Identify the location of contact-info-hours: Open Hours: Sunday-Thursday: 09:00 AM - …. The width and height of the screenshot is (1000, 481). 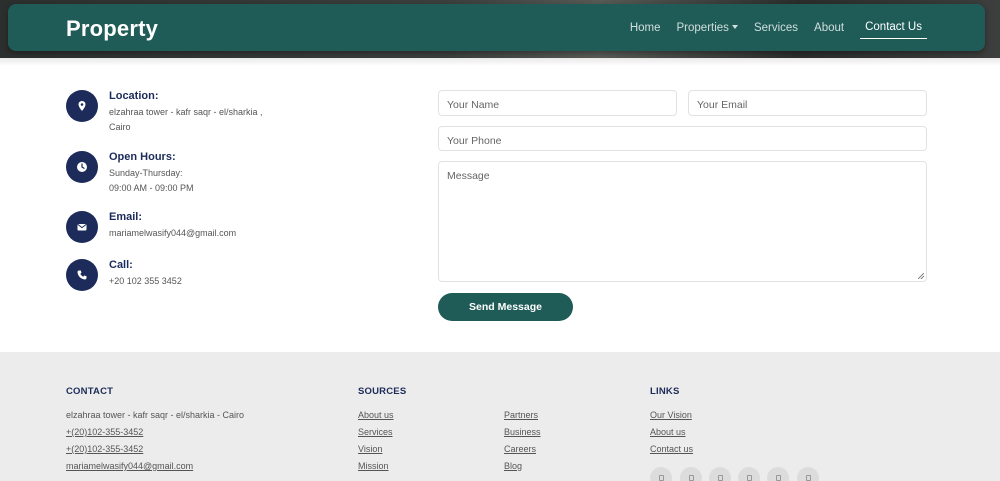
(130, 173).